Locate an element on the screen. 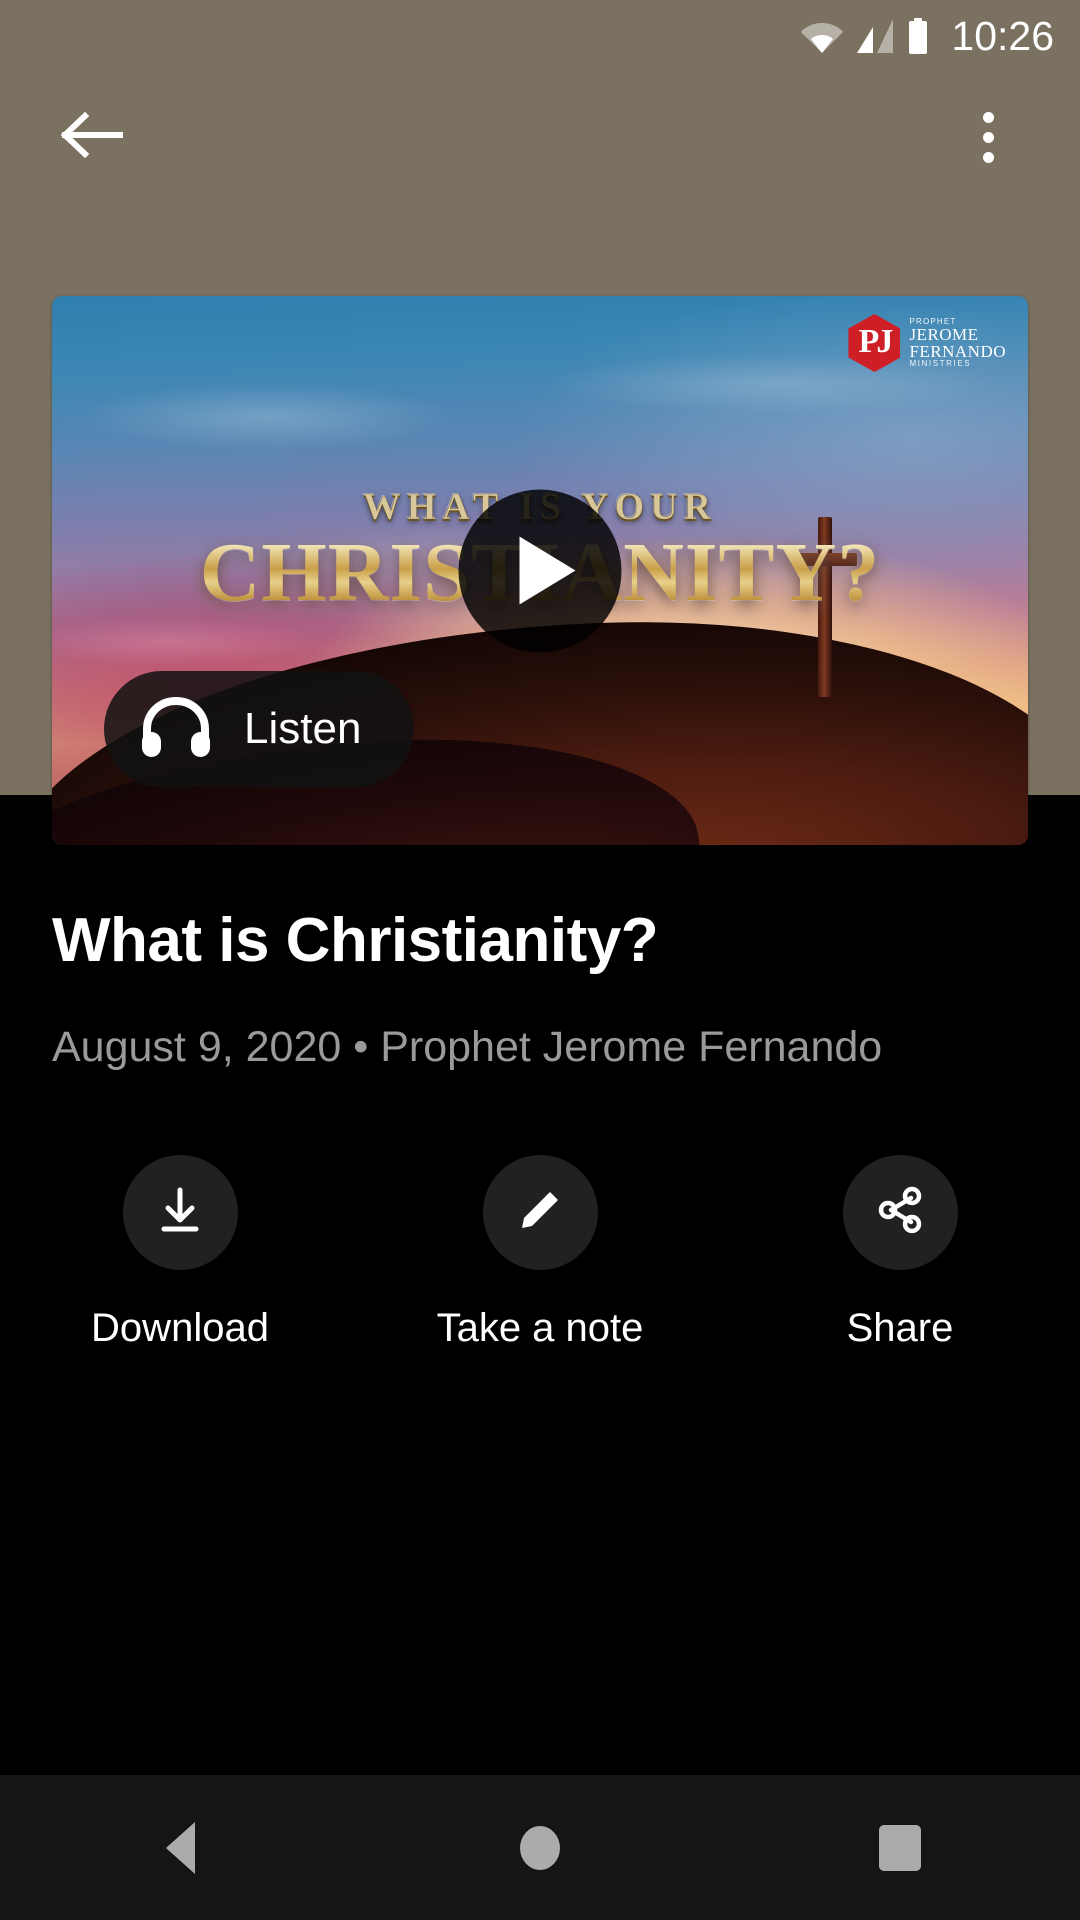  download-icon is located at coordinates (180, 1212).